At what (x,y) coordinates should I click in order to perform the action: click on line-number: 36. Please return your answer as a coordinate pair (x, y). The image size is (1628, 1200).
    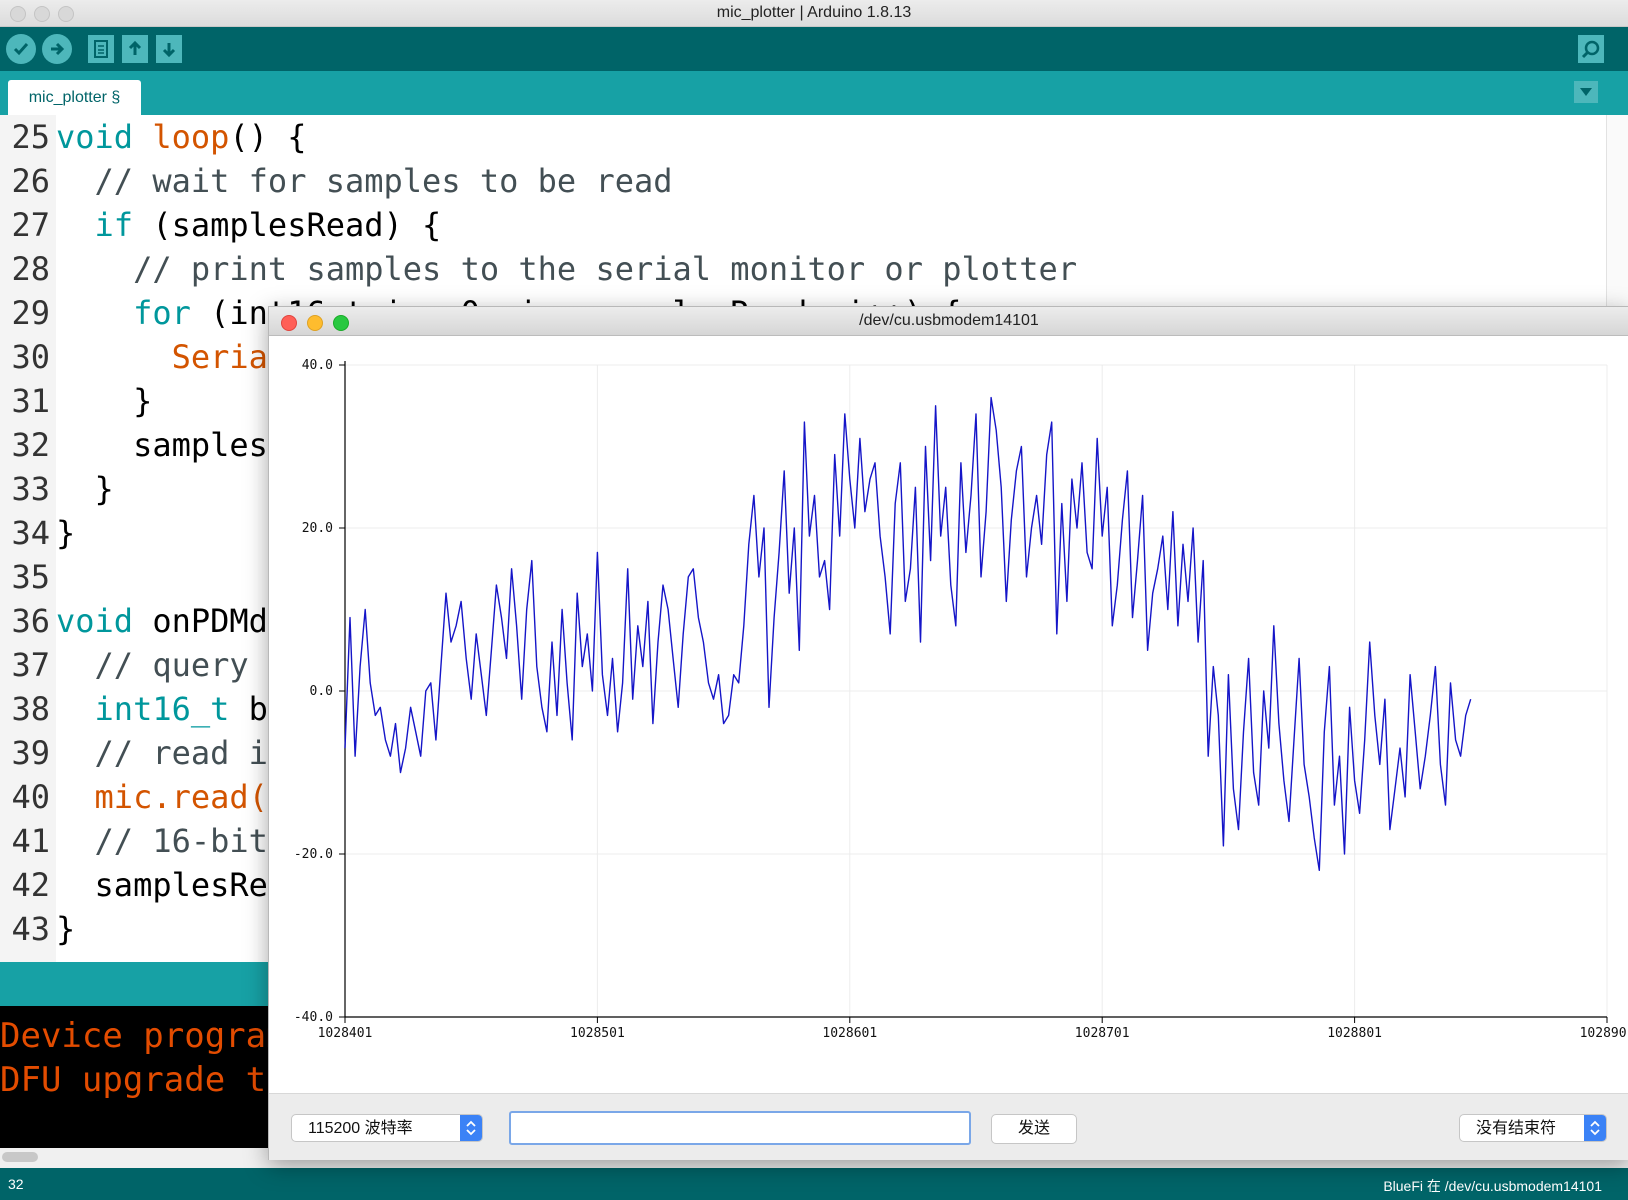
    Looking at the image, I should click on (30, 621).